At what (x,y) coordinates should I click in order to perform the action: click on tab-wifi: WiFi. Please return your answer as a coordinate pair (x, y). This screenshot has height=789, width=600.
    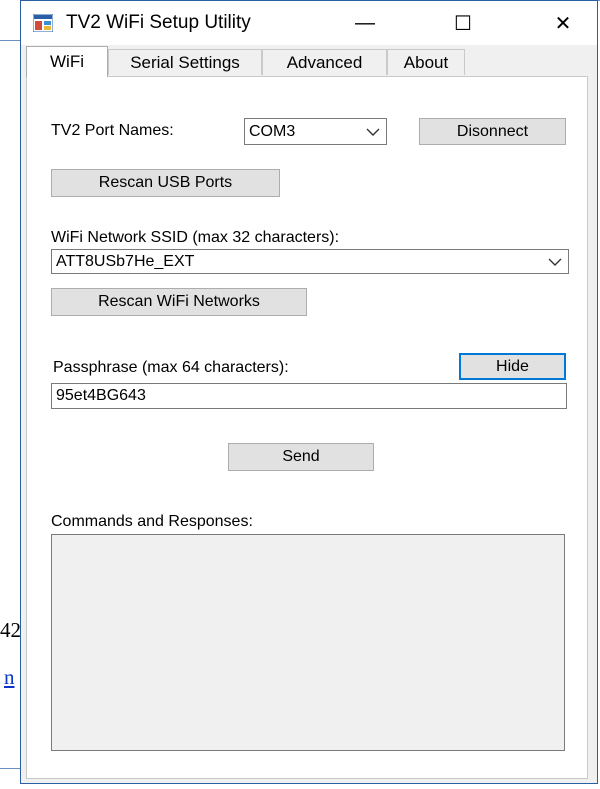
    Looking at the image, I should click on (67, 61).